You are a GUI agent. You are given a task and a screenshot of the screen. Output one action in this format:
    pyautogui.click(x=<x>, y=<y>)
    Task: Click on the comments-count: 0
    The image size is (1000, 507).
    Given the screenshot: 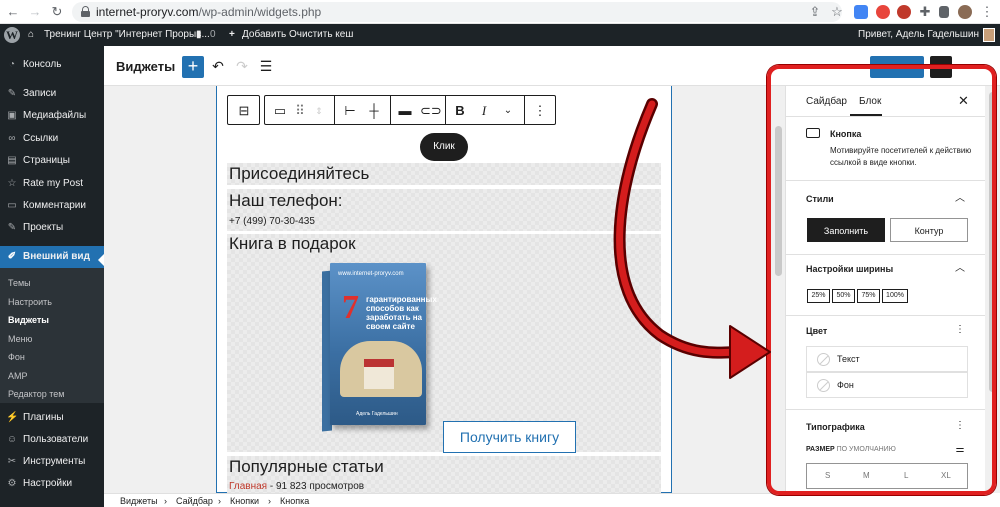 What is the action you would take?
    pyautogui.click(x=213, y=34)
    